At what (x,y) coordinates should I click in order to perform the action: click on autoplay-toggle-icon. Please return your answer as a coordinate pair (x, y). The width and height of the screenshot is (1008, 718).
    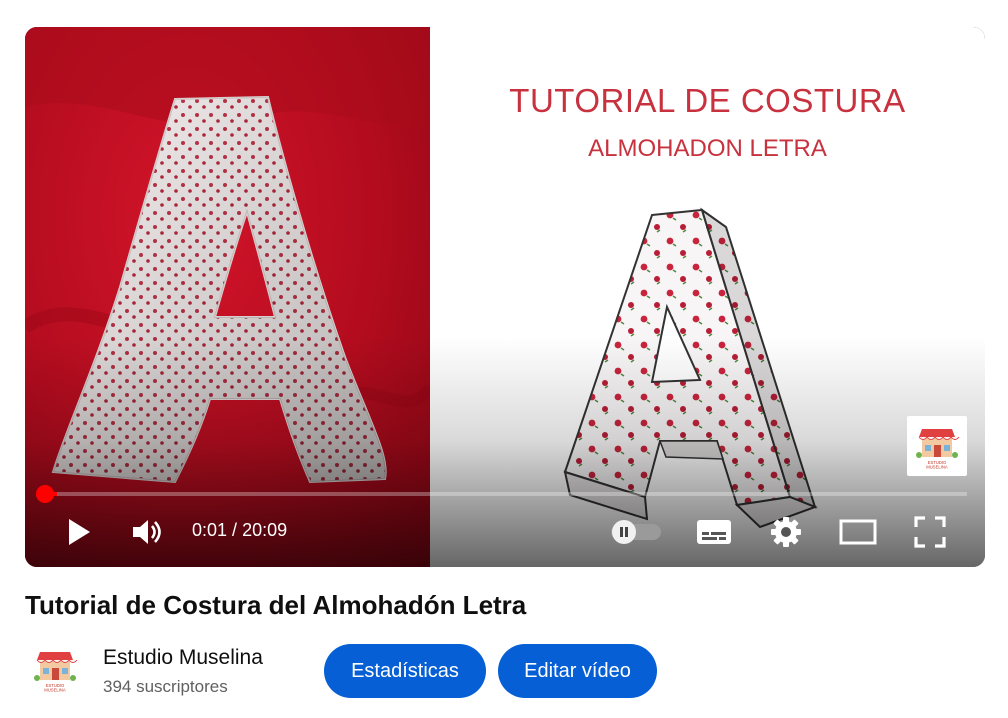
    Looking at the image, I should click on (636, 532).